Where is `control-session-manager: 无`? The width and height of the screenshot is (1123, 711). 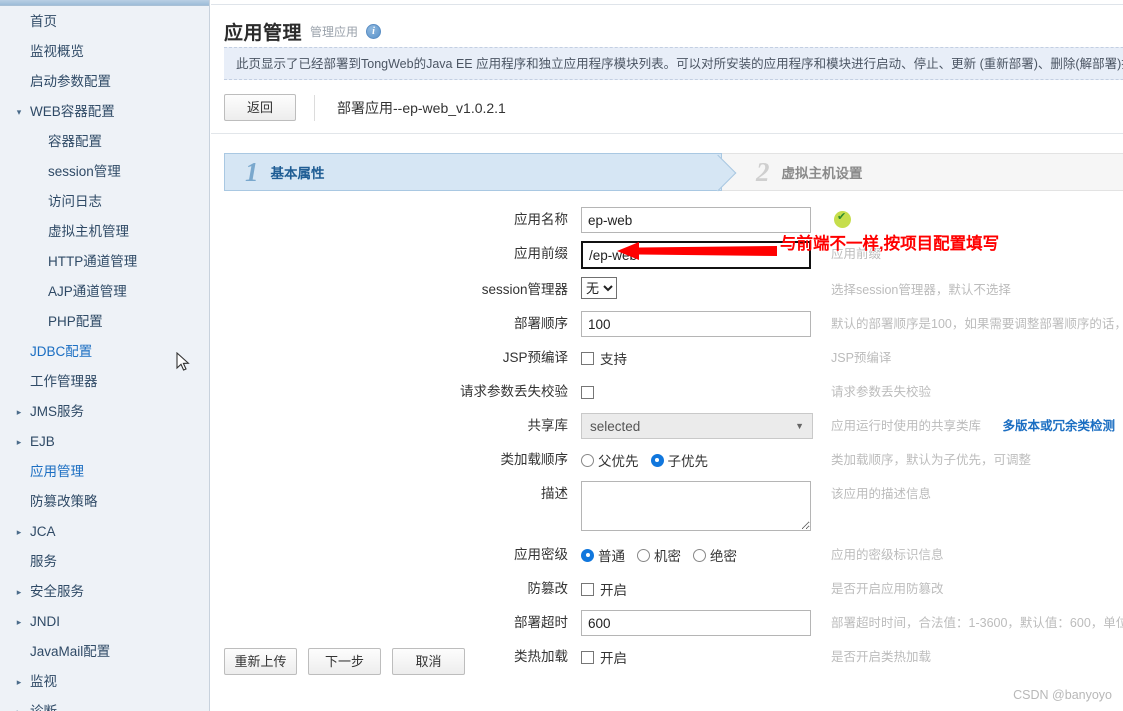
control-session-manager: 无 is located at coordinates (697, 288).